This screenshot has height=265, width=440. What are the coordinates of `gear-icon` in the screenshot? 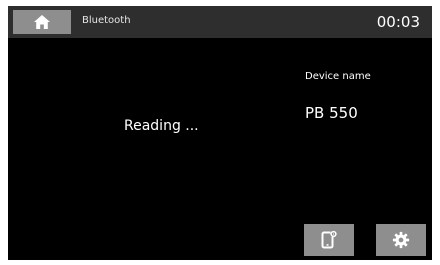 It's located at (401, 240).